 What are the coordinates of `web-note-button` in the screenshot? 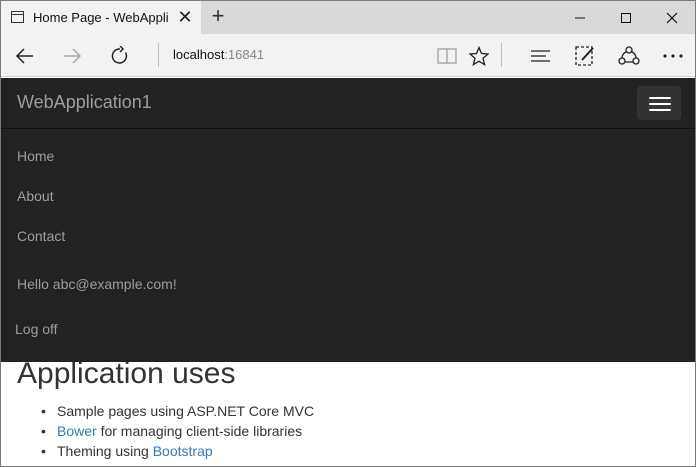 It's located at (585, 56).